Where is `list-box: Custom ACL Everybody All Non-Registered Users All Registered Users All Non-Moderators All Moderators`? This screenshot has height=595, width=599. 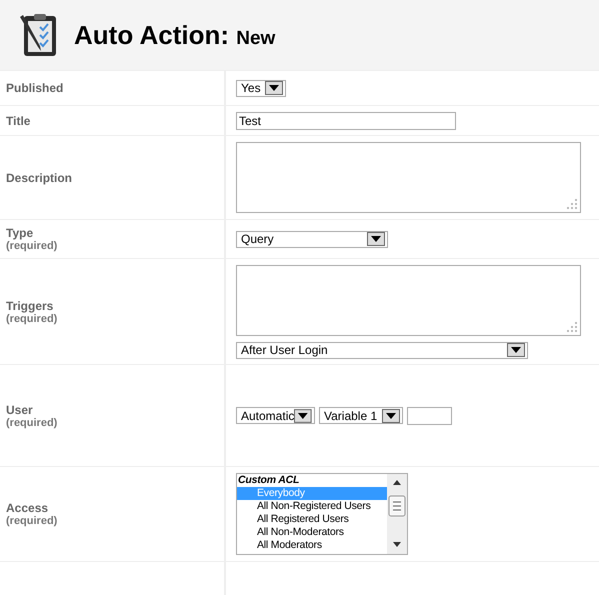 list-box: Custom ACL Everybody All Non-Registered Users All Registered Users All Non-Moderators All Moderators is located at coordinates (322, 514).